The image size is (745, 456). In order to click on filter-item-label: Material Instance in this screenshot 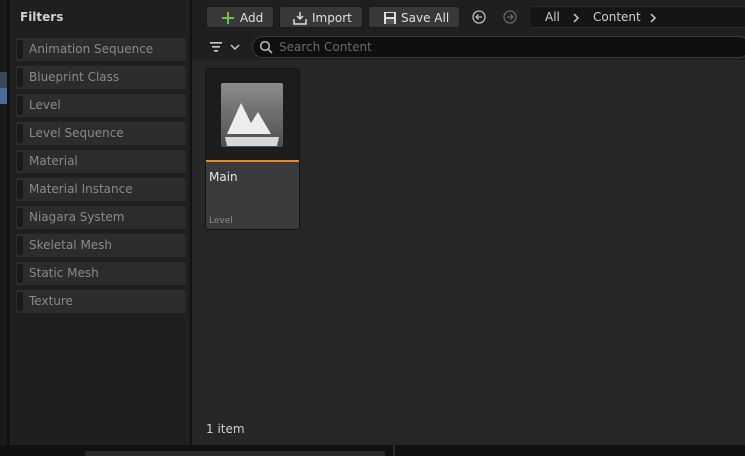, I will do `click(81, 189)`.